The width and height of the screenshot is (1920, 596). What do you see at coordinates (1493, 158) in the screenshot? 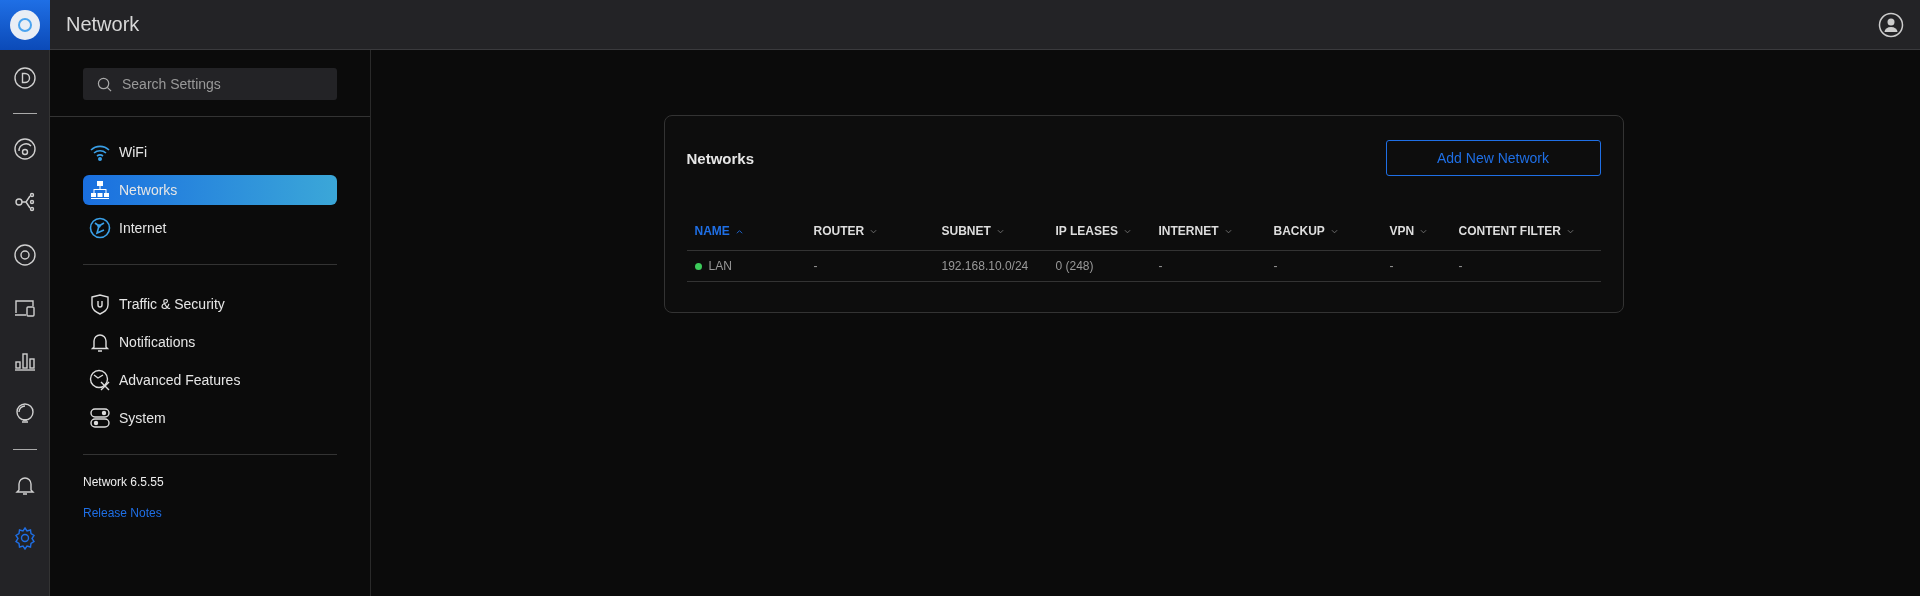
I see `add-network-button: Add New Network` at bounding box center [1493, 158].